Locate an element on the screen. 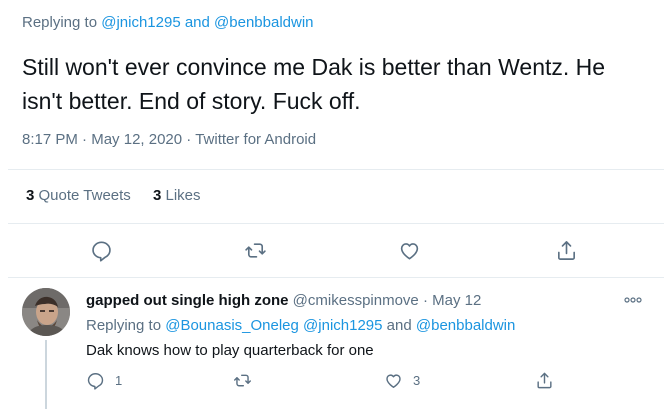 This screenshot has height=409, width=664. avatar is located at coordinates (46, 312).